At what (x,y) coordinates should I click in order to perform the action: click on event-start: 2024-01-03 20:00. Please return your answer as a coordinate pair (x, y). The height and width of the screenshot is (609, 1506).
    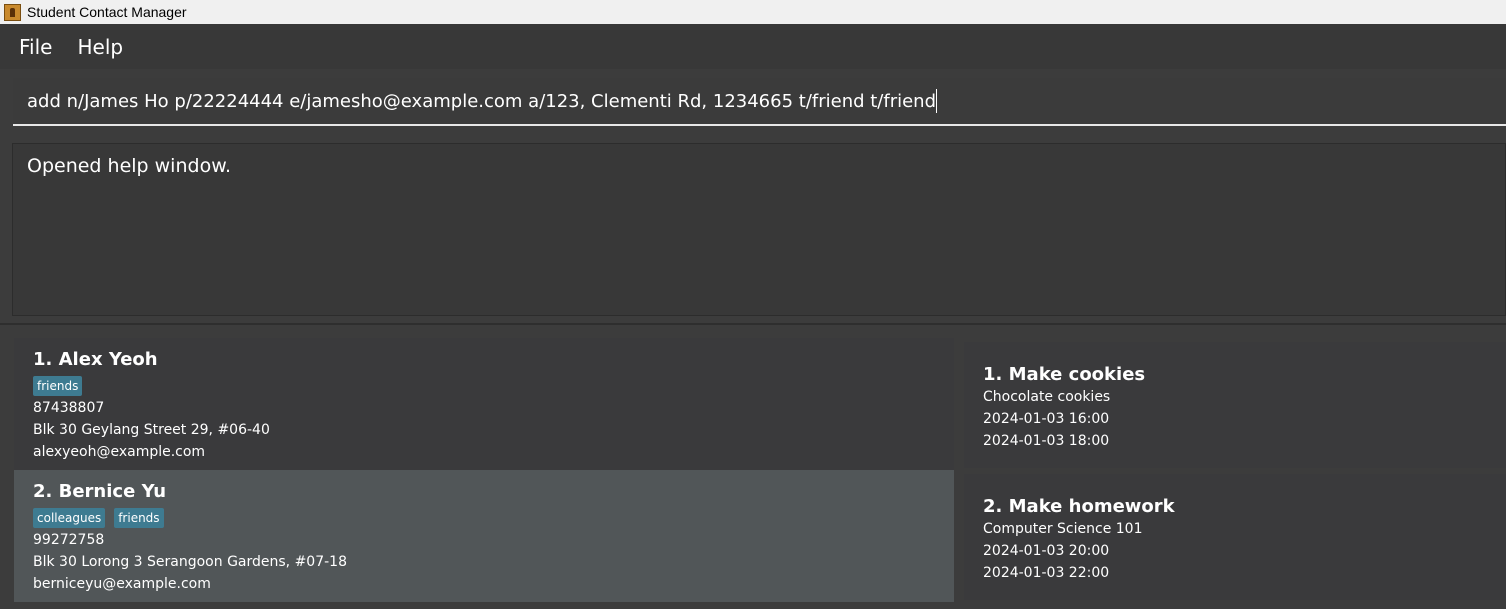
    Looking at the image, I should click on (1046, 551).